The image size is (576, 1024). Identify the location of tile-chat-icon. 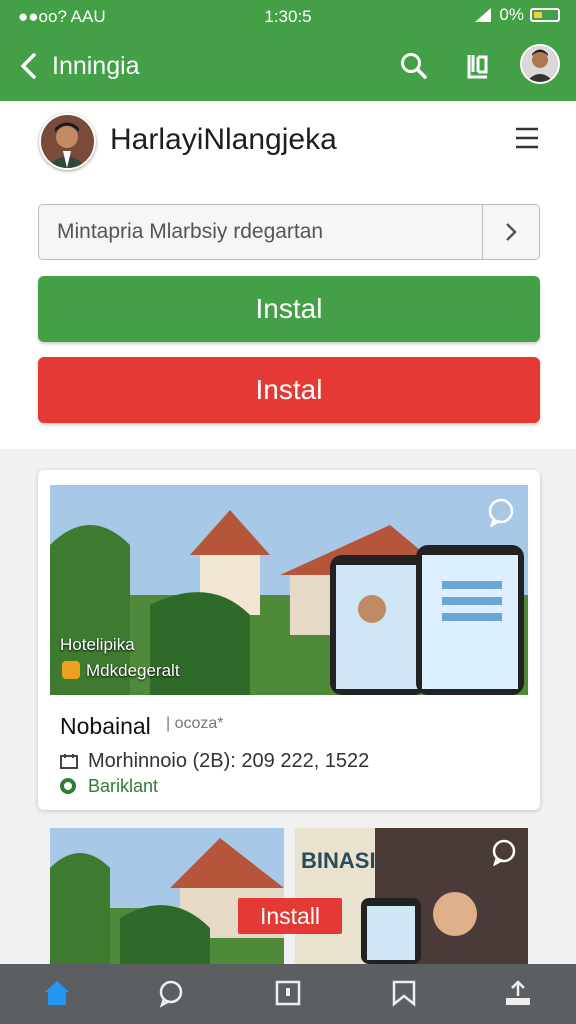
(504, 852).